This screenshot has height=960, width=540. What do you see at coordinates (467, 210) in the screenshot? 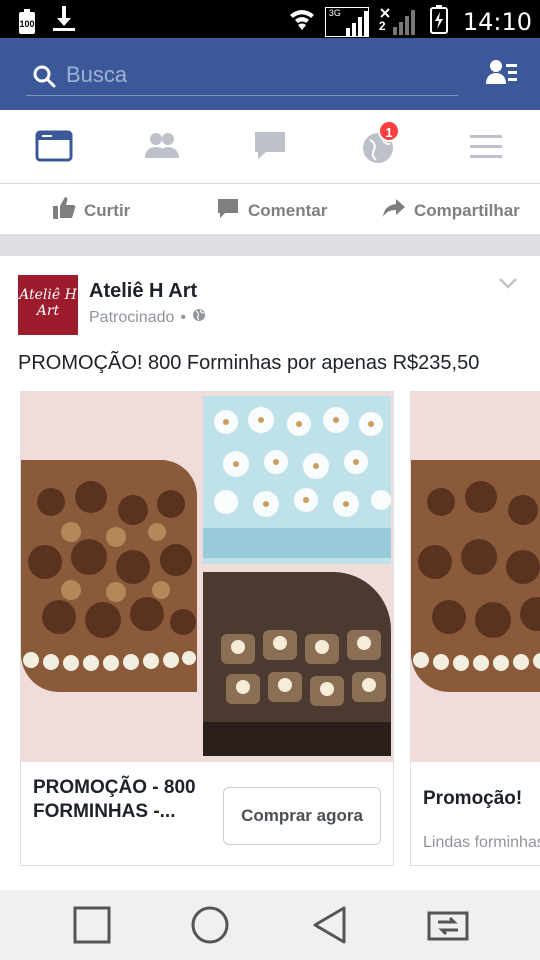
I see `share-label: Compartilhar` at bounding box center [467, 210].